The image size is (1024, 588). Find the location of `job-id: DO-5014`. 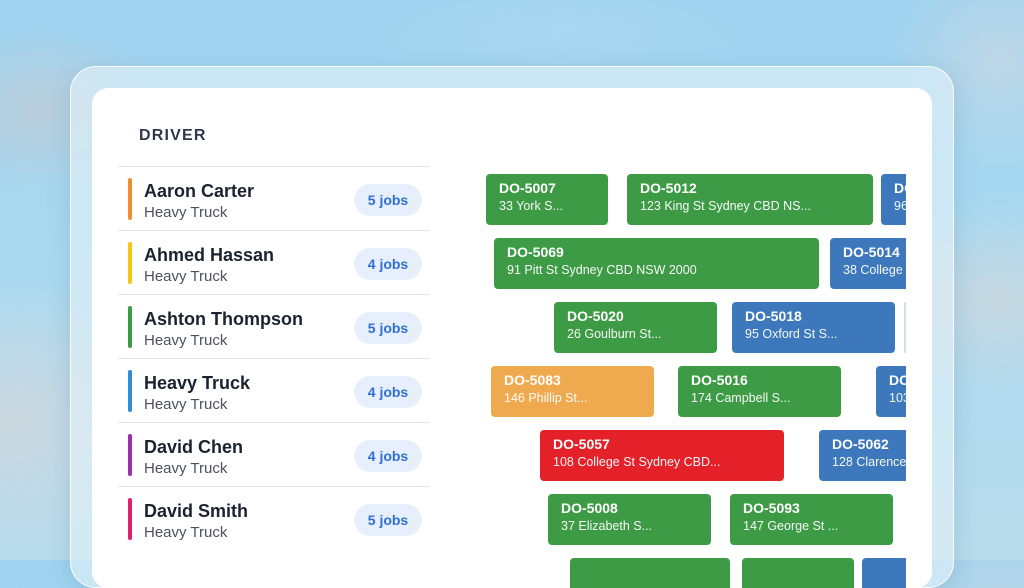

job-id: DO-5014 is located at coordinates (871, 252).